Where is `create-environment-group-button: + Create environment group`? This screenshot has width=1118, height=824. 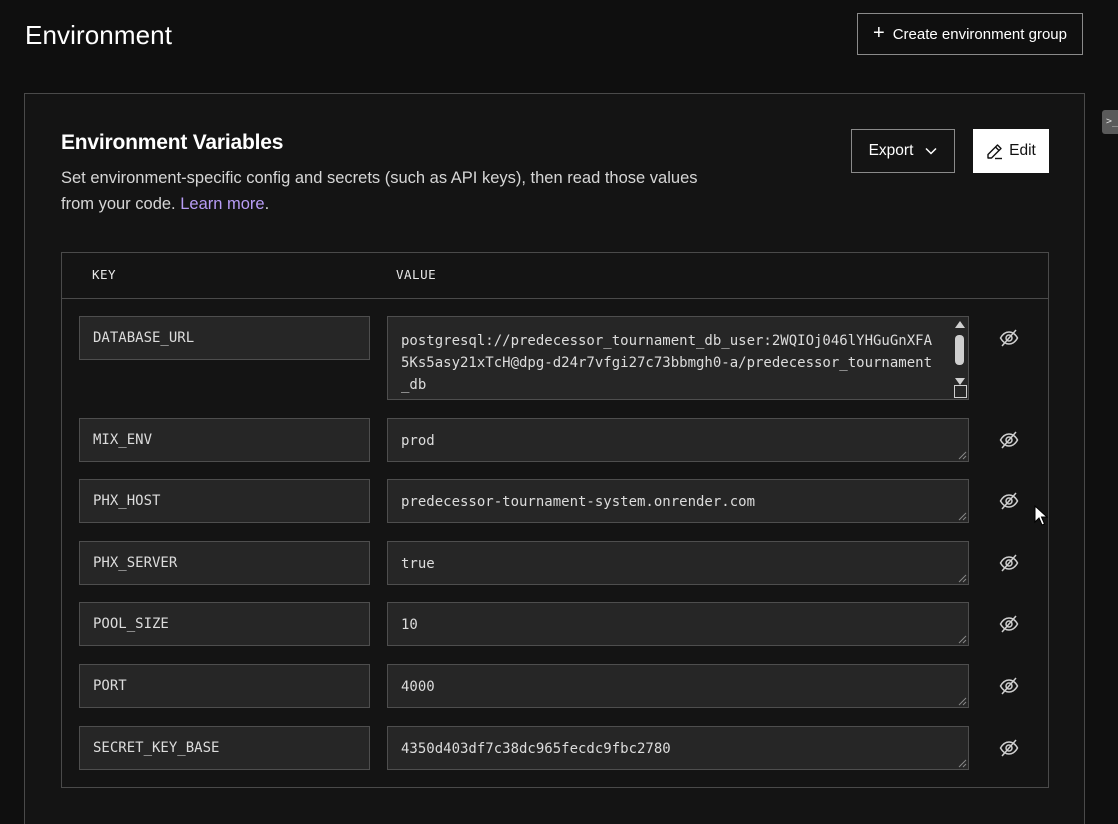
create-environment-group-button: + Create environment group is located at coordinates (970, 34).